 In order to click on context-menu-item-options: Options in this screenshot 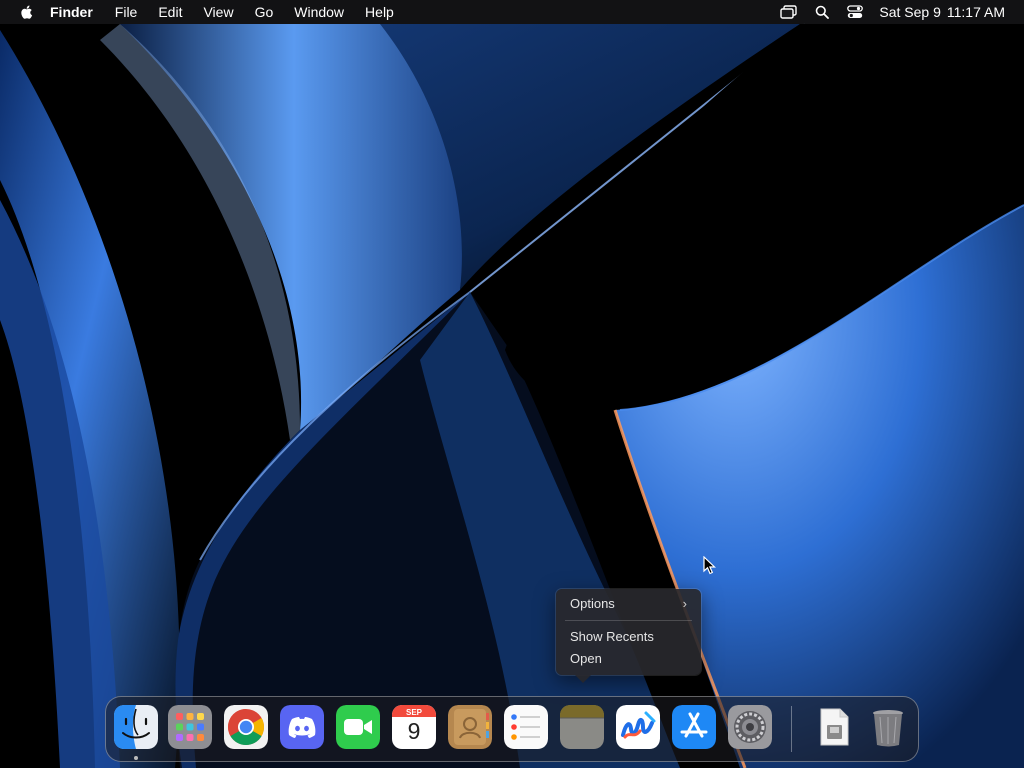, I will do `click(592, 604)`.